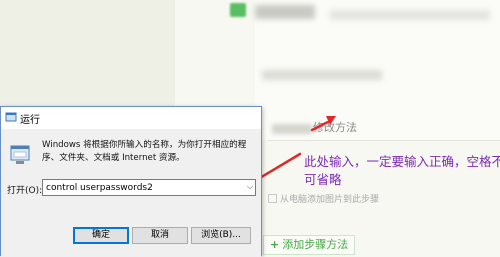  Describe the element at coordinates (25, 191) in the screenshot. I see `open-label: 打开(O):` at that location.